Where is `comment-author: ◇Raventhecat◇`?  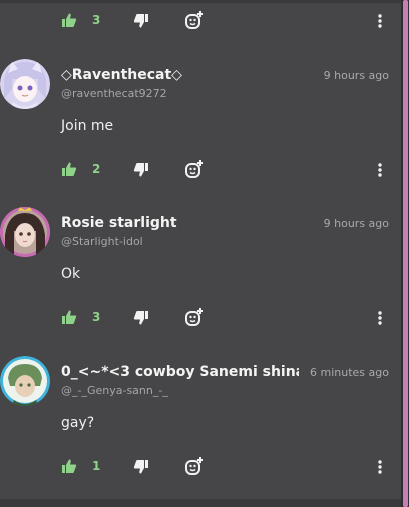
comment-author: ◇Raventhecat◇ is located at coordinates (121, 75).